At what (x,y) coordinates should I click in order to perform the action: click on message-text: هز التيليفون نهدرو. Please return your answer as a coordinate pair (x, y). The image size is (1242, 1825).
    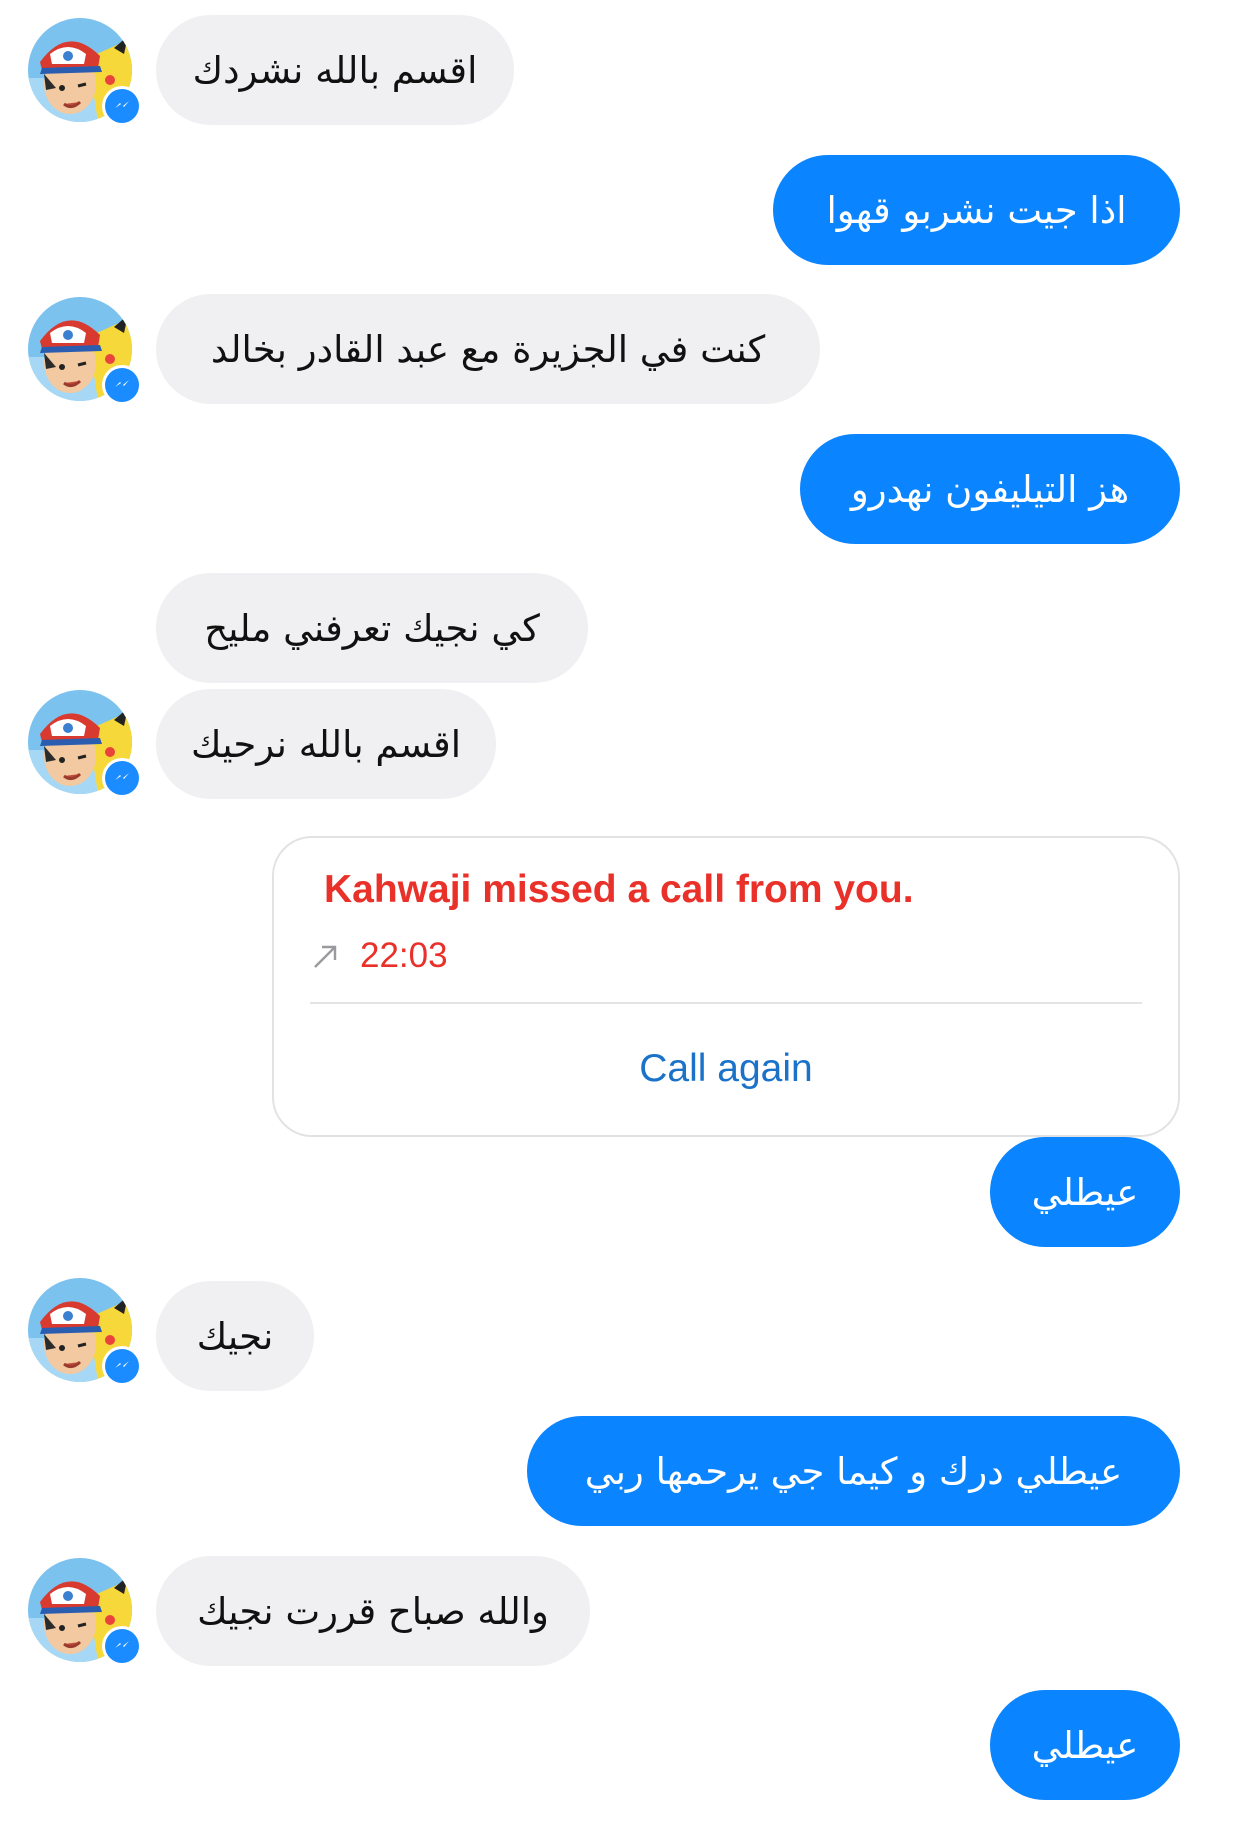
    Looking at the image, I should click on (990, 489).